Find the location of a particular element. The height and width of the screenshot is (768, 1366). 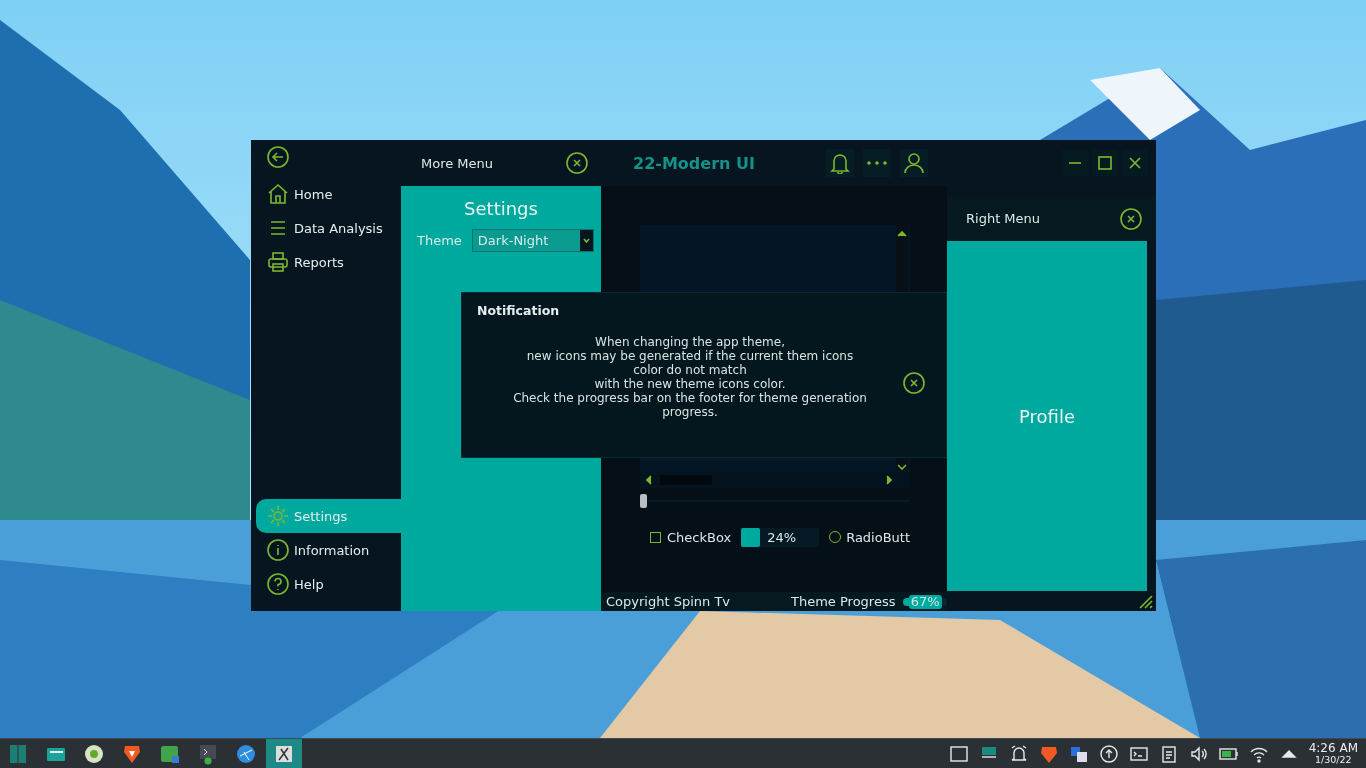

checkbox-label: CheckBox is located at coordinates (699, 537).